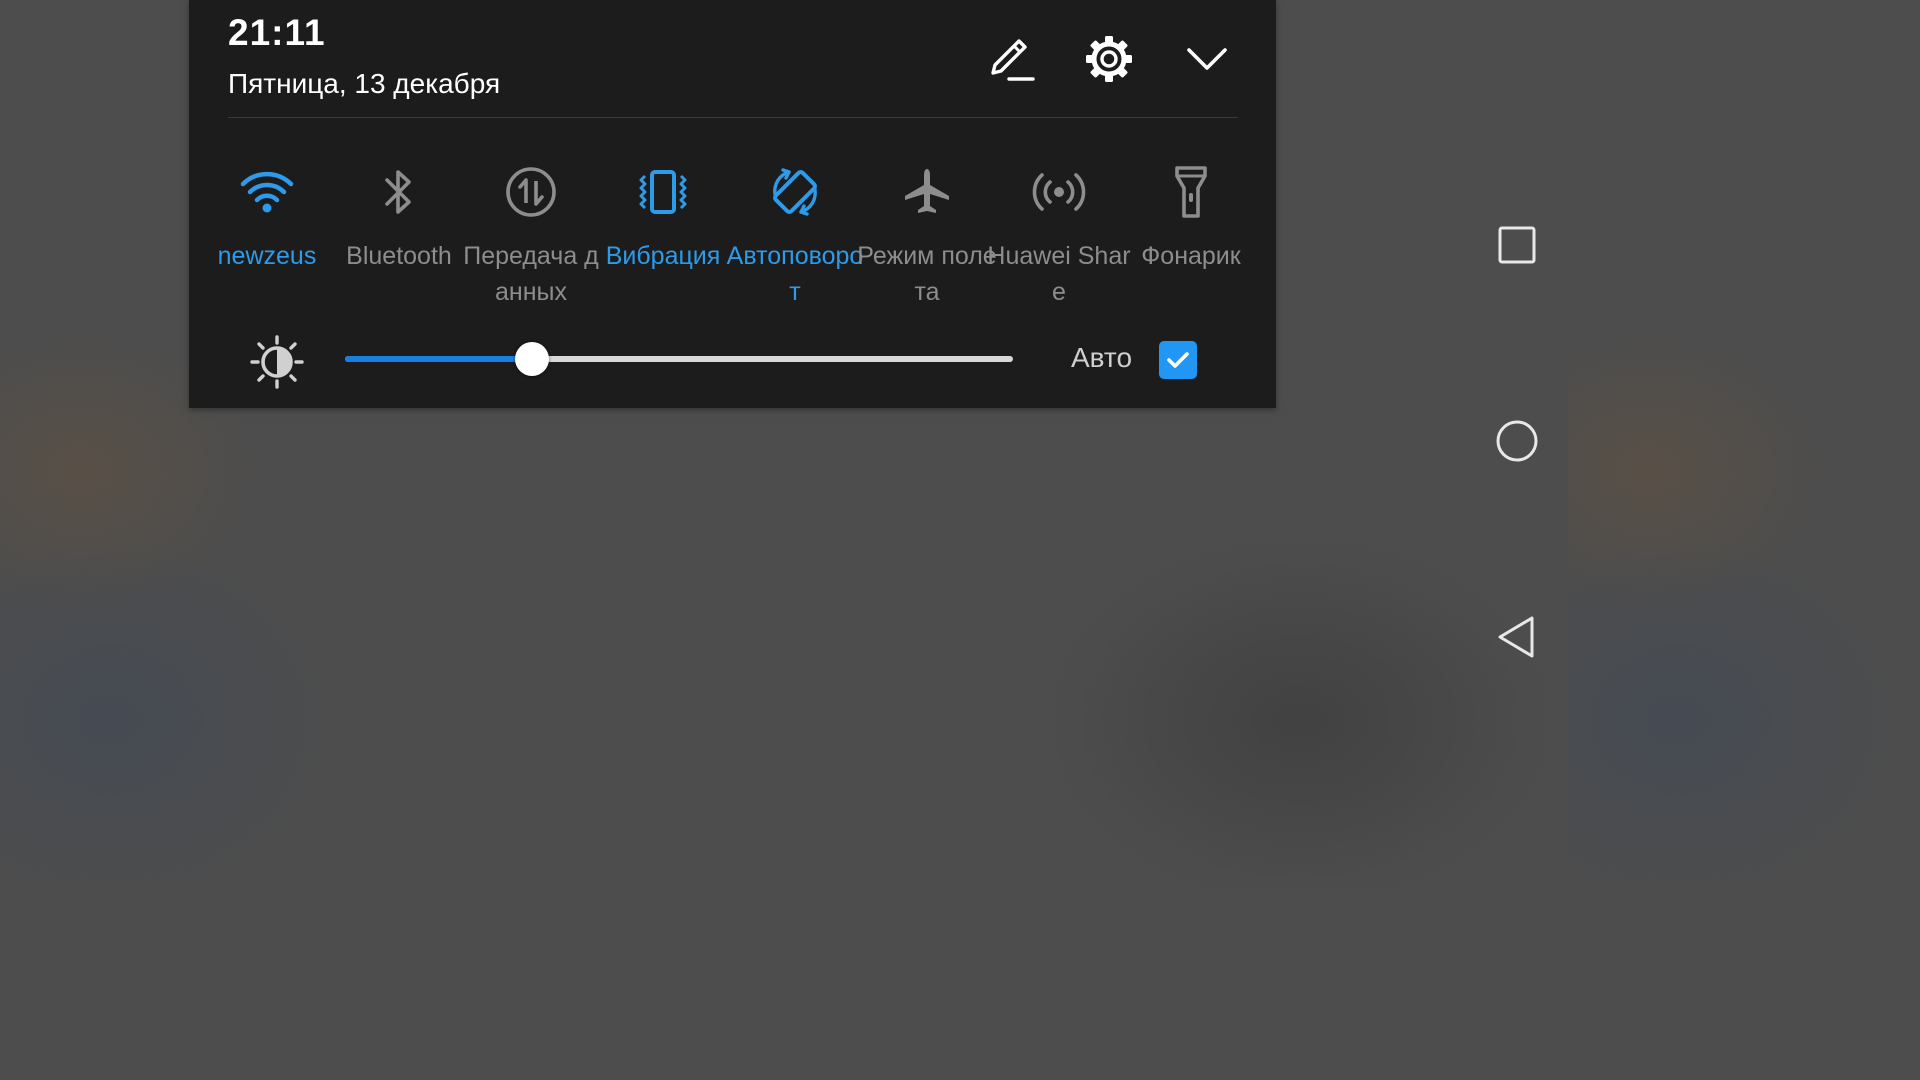 This screenshot has width=1920, height=1080. What do you see at coordinates (267, 235) in the screenshot?
I see `toggle-wifi: newzeus` at bounding box center [267, 235].